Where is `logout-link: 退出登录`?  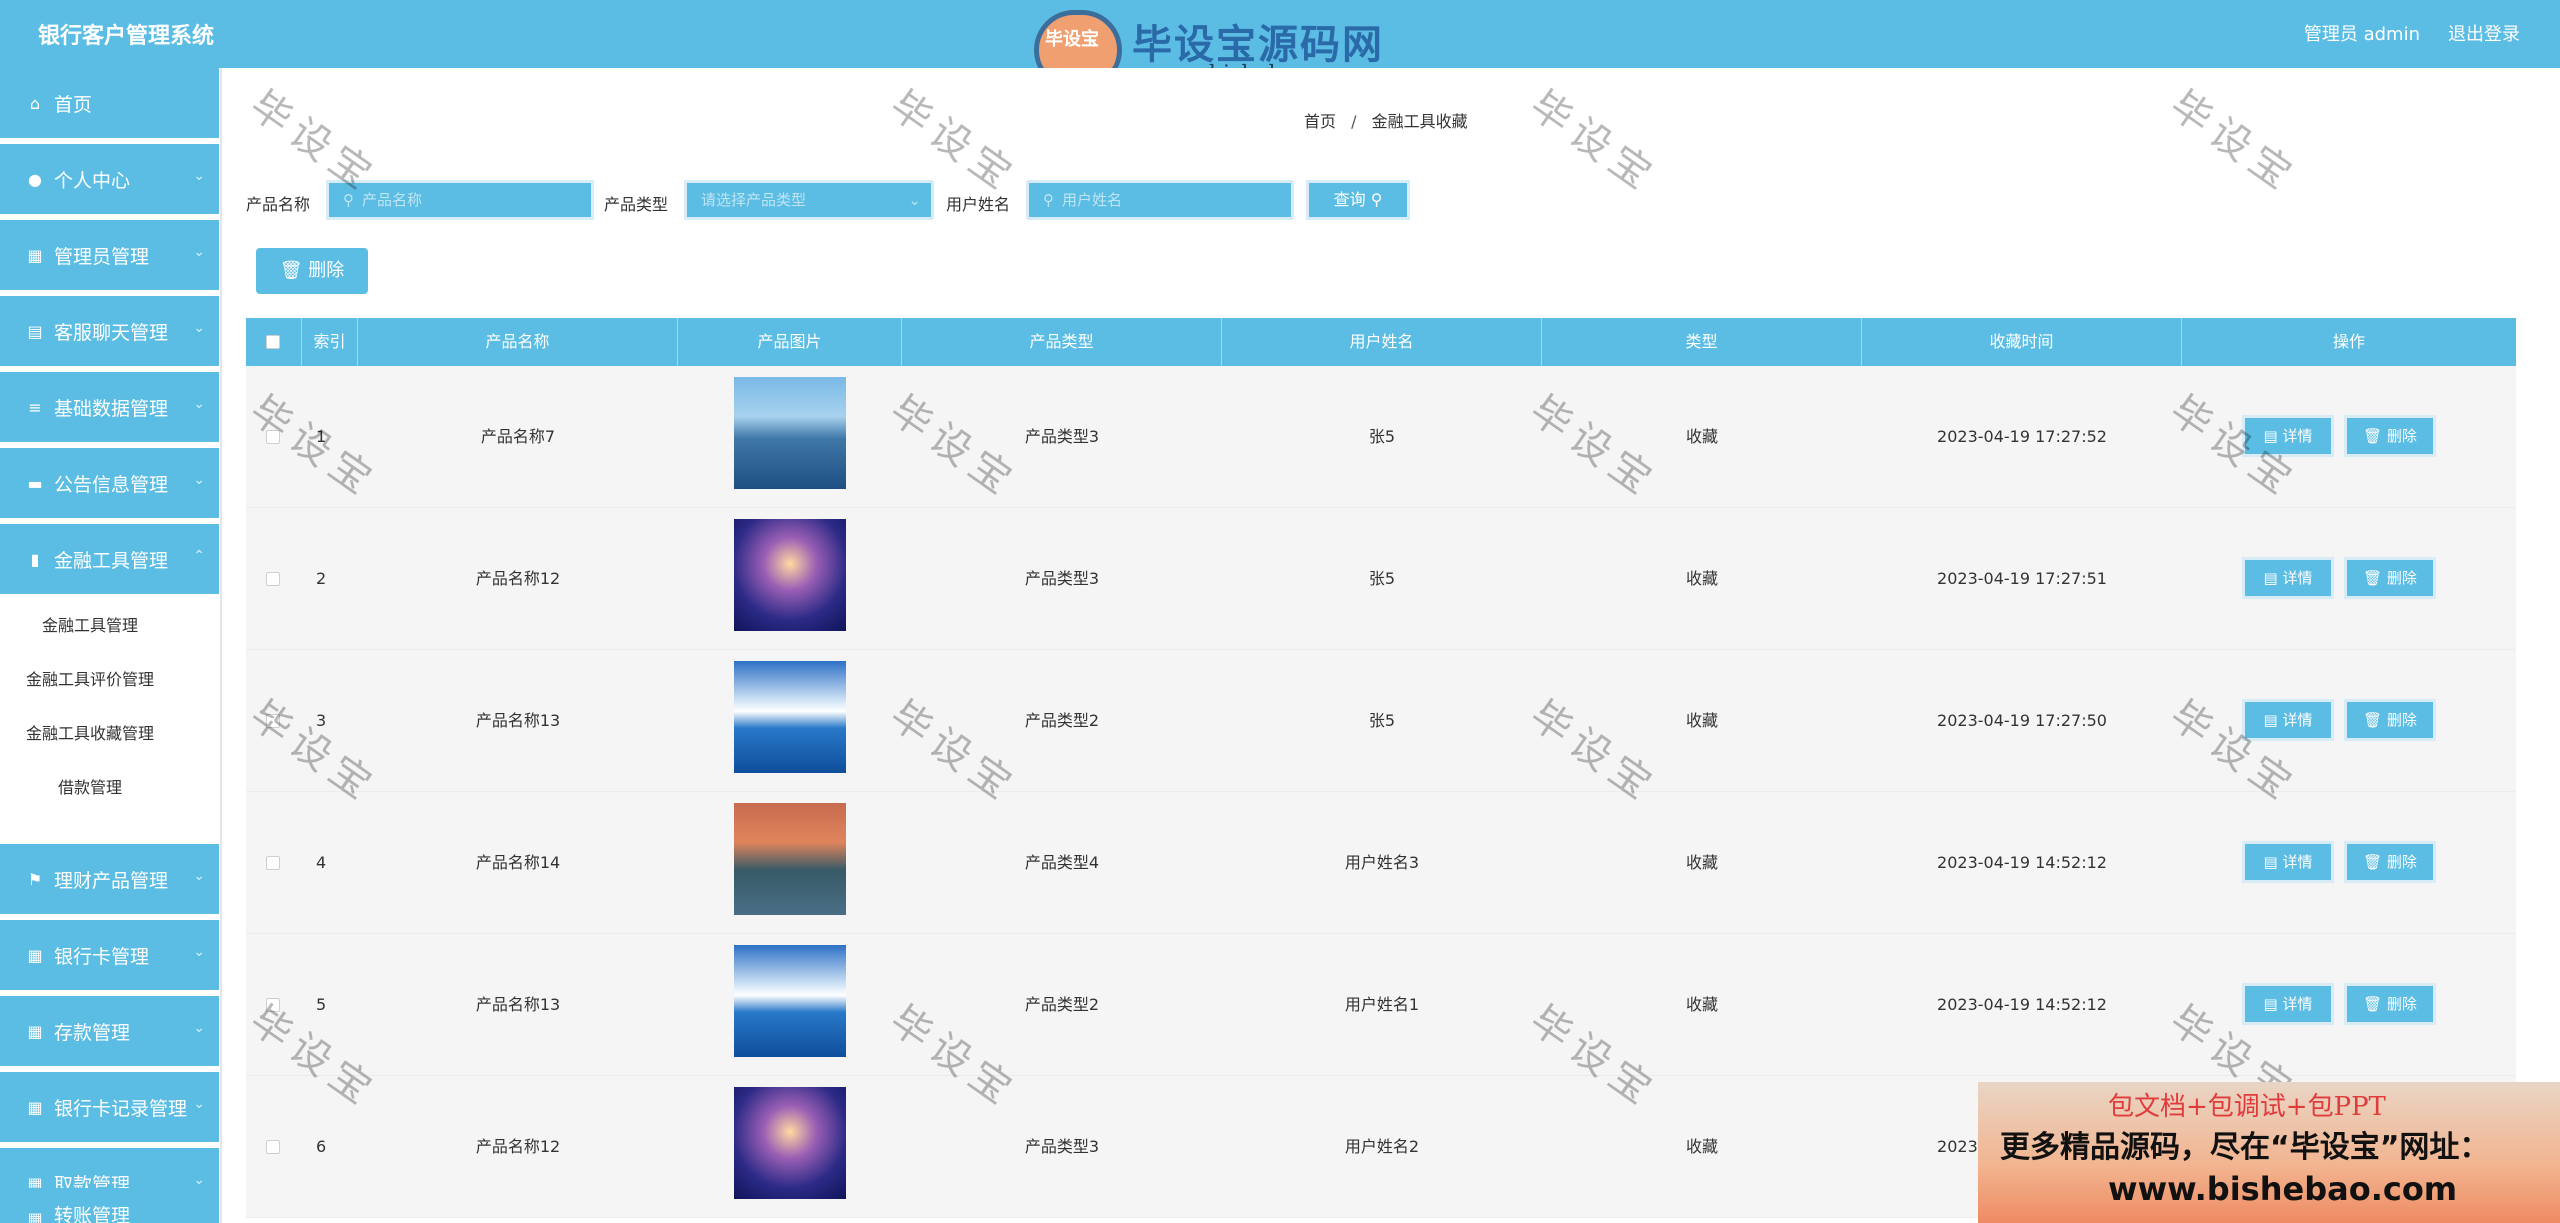
logout-link: 退出登录 is located at coordinates (2484, 33).